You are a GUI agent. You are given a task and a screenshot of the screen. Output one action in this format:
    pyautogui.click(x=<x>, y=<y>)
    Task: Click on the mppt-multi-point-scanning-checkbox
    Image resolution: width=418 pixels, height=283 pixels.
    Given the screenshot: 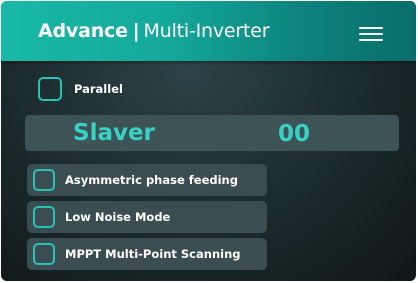 What is the action you would take?
    pyautogui.click(x=44, y=254)
    